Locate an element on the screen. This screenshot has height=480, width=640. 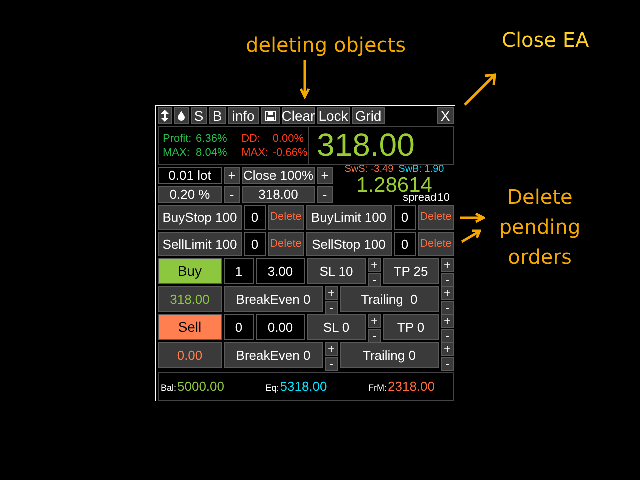
account-value: 2318.00 is located at coordinates (411, 386).